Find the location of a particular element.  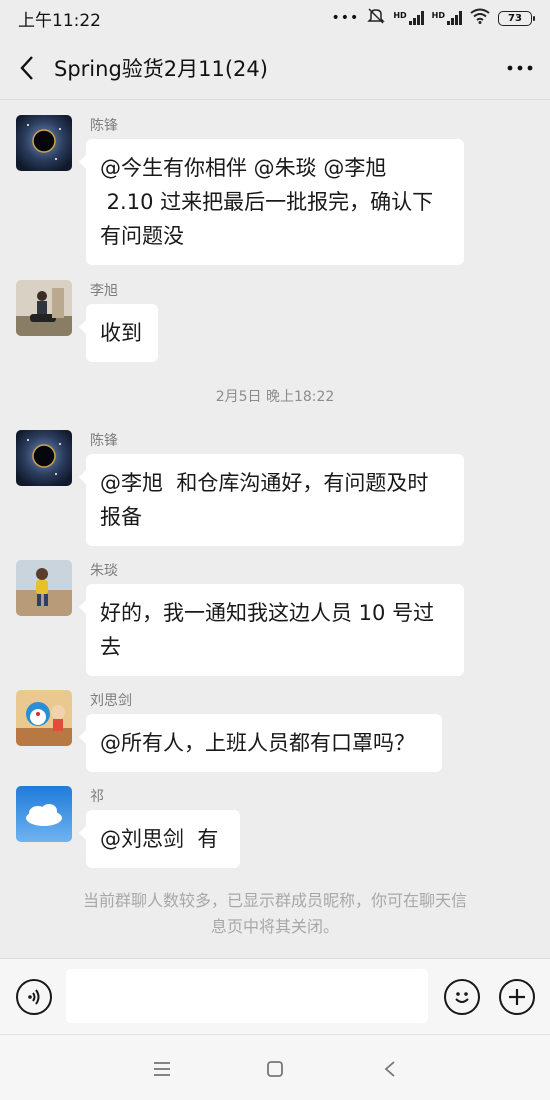

message-text-line: @刘思剑 有 is located at coordinates (159, 839).